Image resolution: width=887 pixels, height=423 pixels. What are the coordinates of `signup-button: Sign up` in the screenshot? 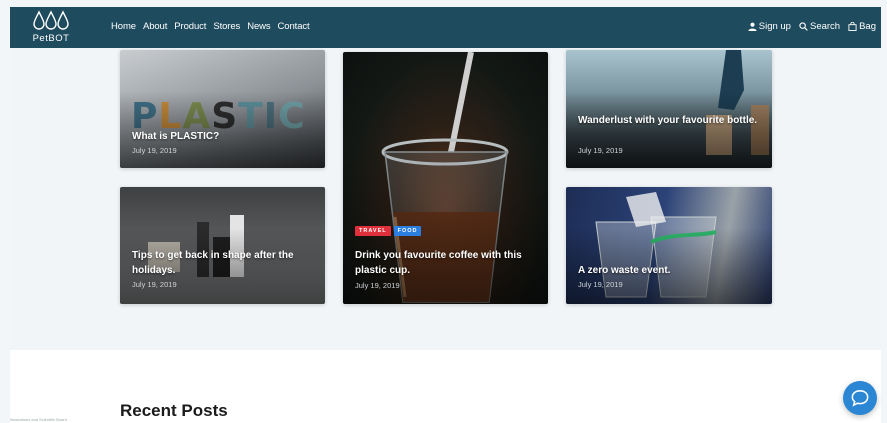 It's located at (769, 26).